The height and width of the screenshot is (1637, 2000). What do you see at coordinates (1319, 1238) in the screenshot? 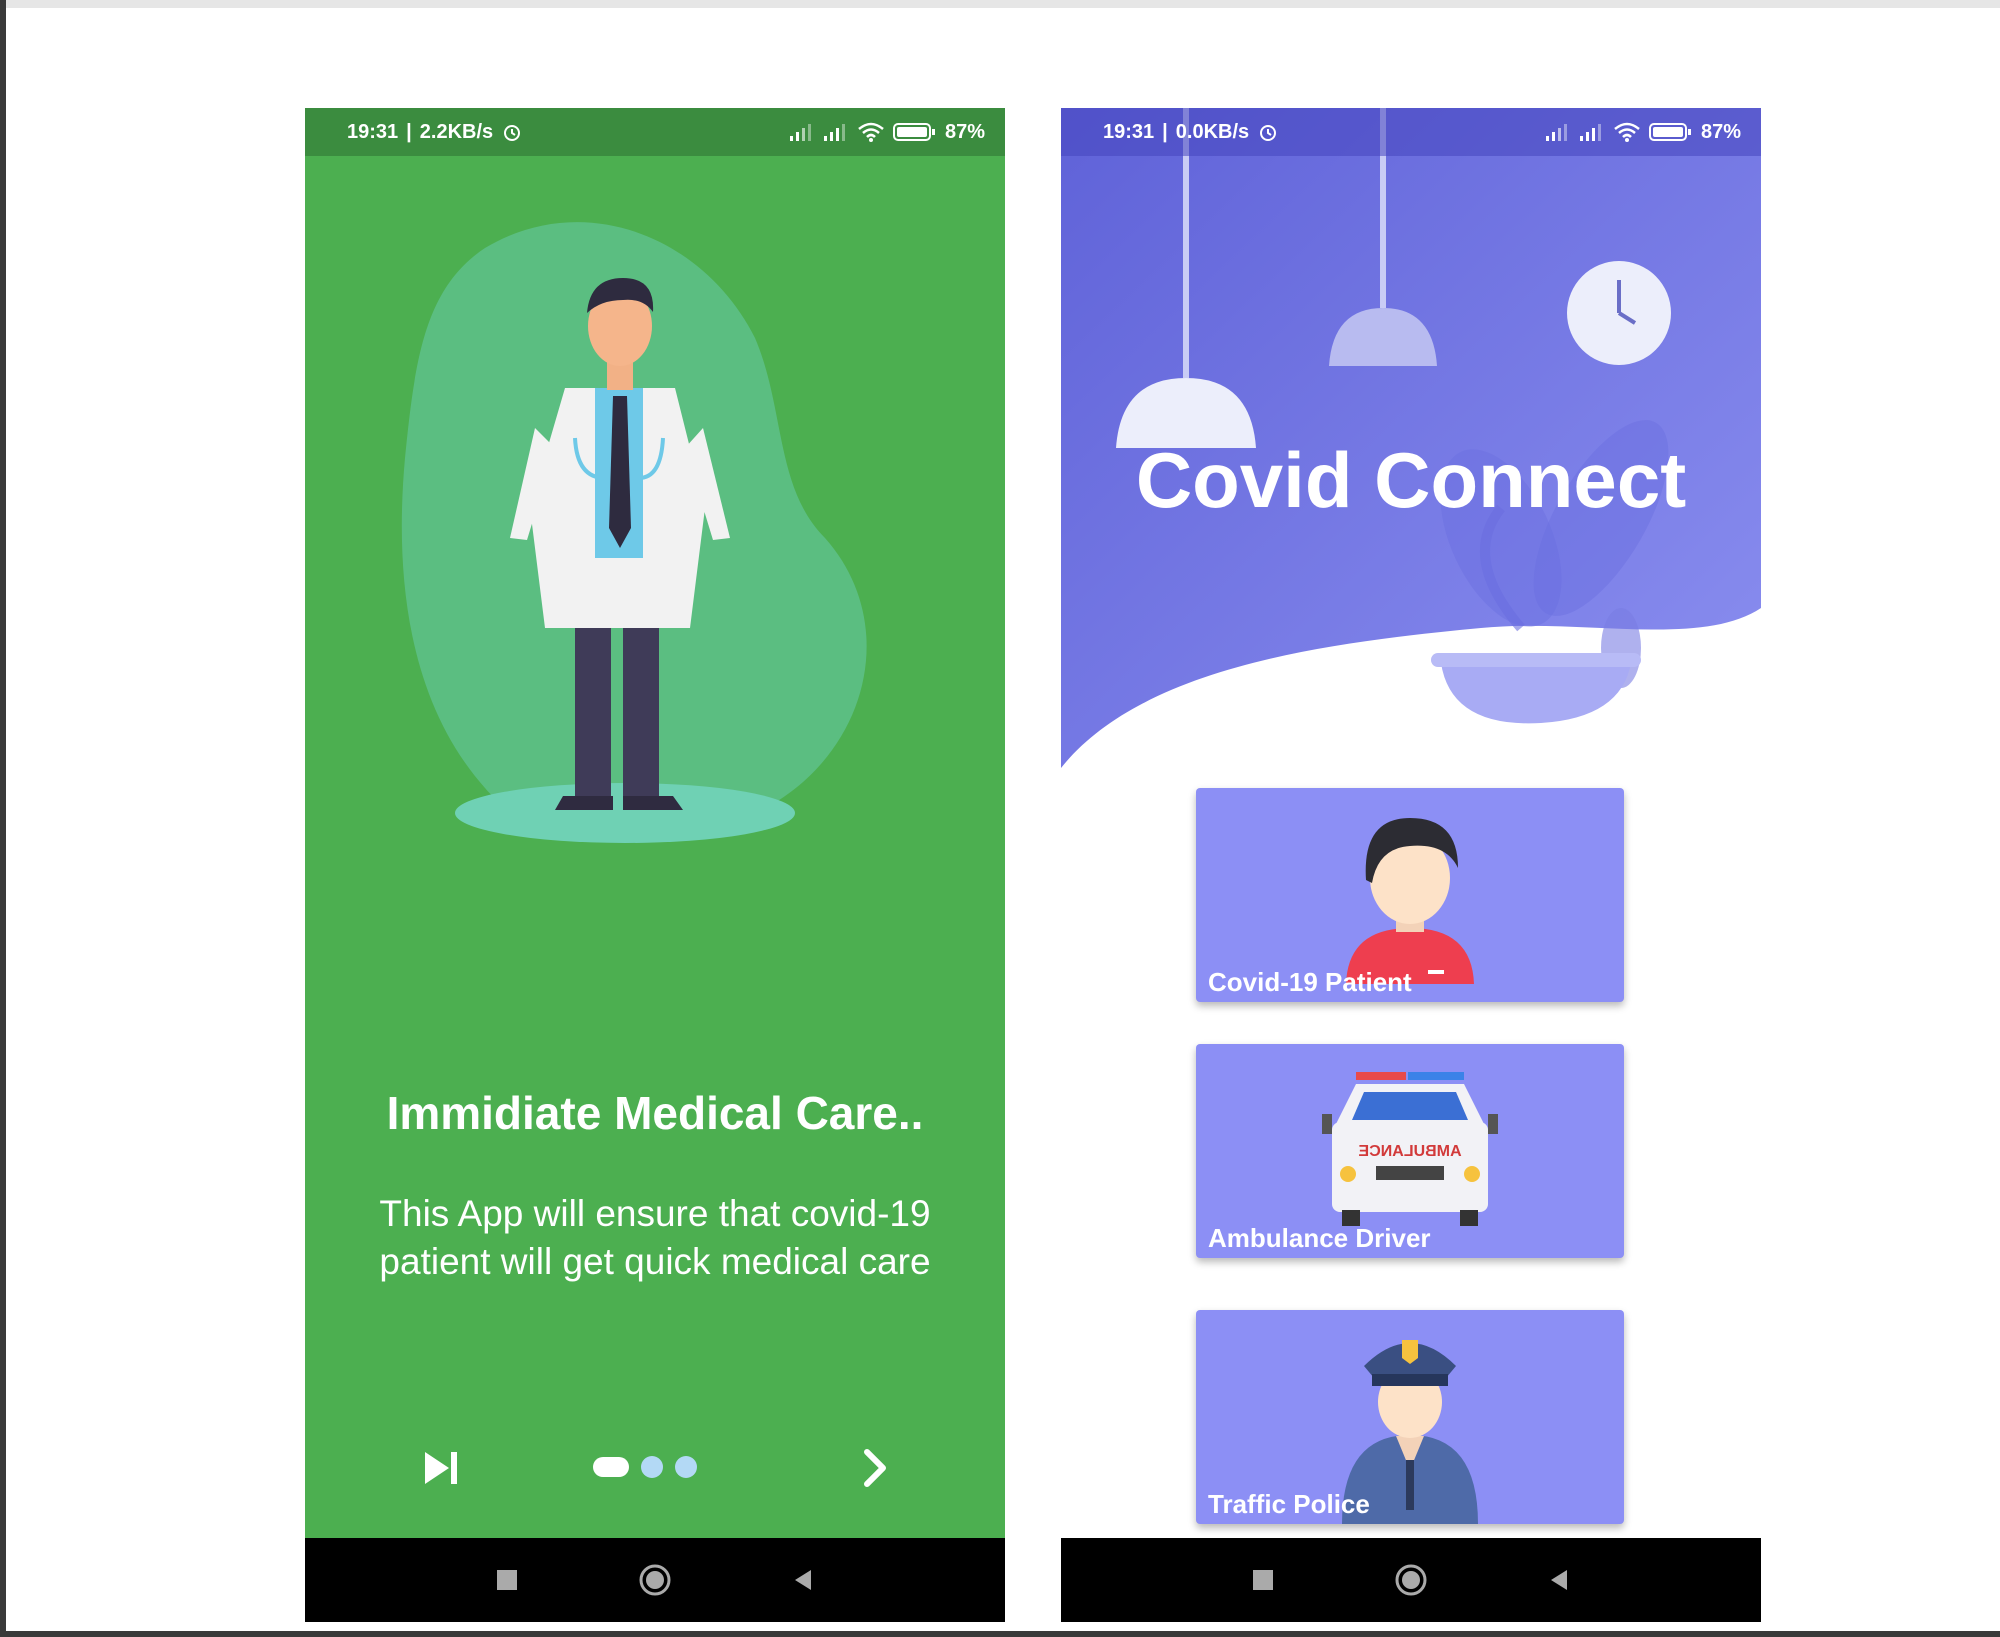
I see `ambulance-driver-label: Ambulance Driver` at bounding box center [1319, 1238].